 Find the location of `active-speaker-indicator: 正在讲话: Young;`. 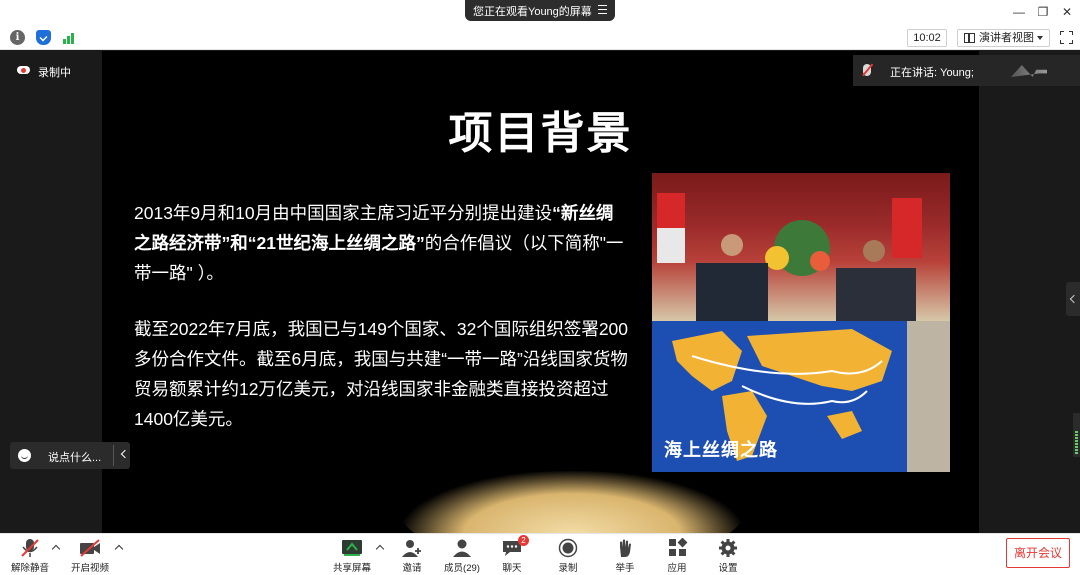

active-speaker-indicator: 正在讲话: Young; is located at coordinates (966, 70).